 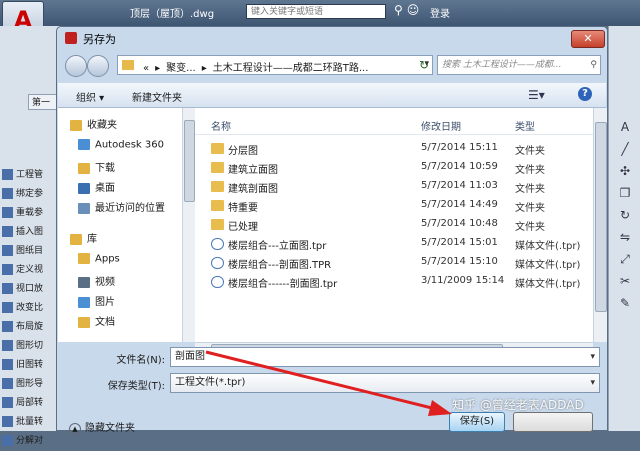 I want to click on table-row: 建筑立面图 5/7/2014 10:59 文件夹, so click(x=394, y=168).